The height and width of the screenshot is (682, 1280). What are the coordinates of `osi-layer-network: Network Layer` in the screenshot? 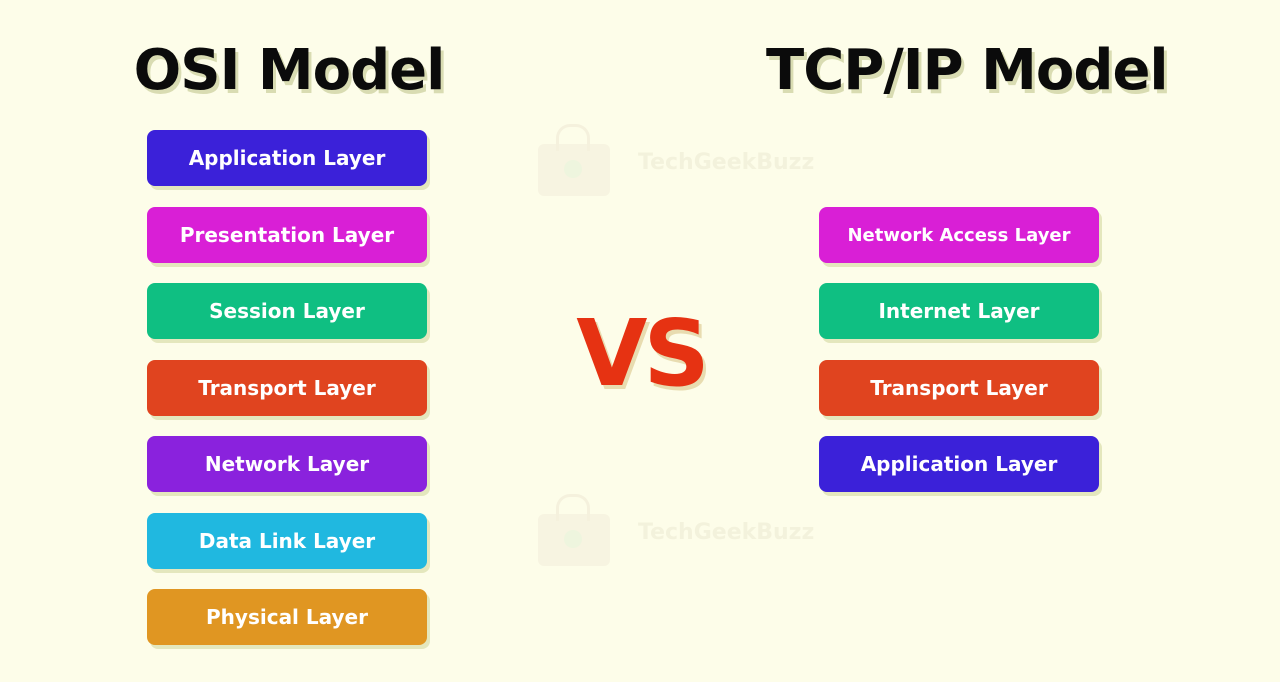 It's located at (287, 464).